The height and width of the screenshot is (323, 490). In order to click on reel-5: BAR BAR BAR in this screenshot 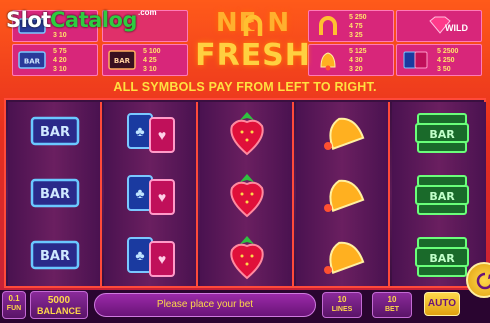, I will do `click(439, 194)`.